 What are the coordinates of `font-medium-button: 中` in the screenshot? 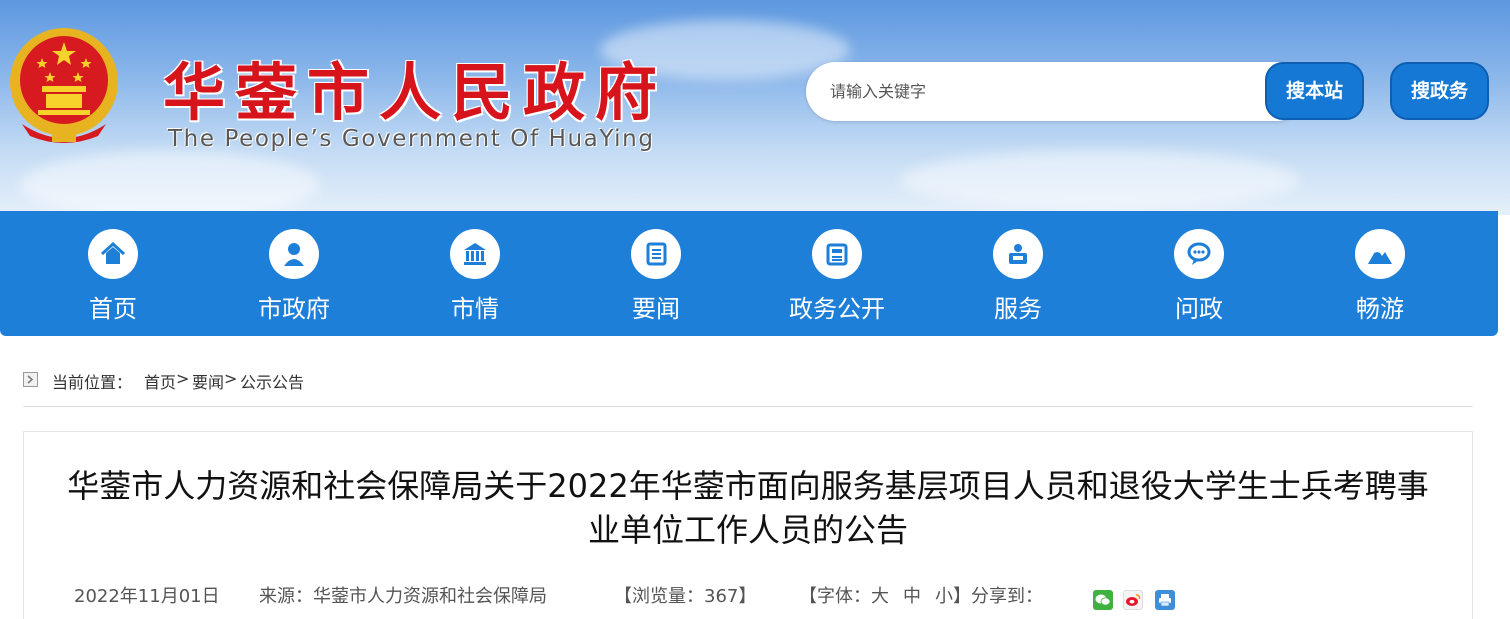 It's located at (912, 596).